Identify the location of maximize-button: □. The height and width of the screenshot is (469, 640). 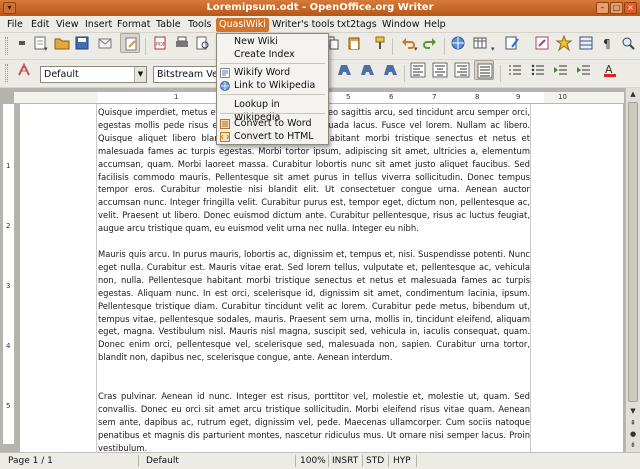
(616, 8).